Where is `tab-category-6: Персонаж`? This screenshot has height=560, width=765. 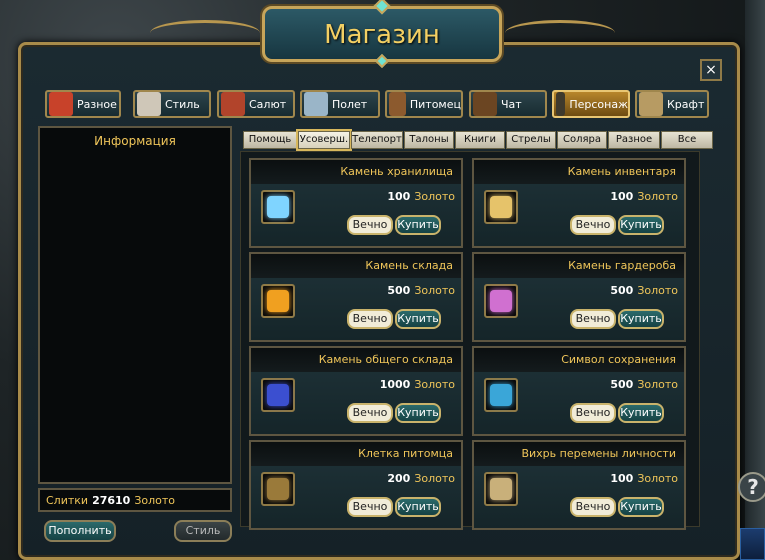
tab-category-6: Персонаж is located at coordinates (591, 104).